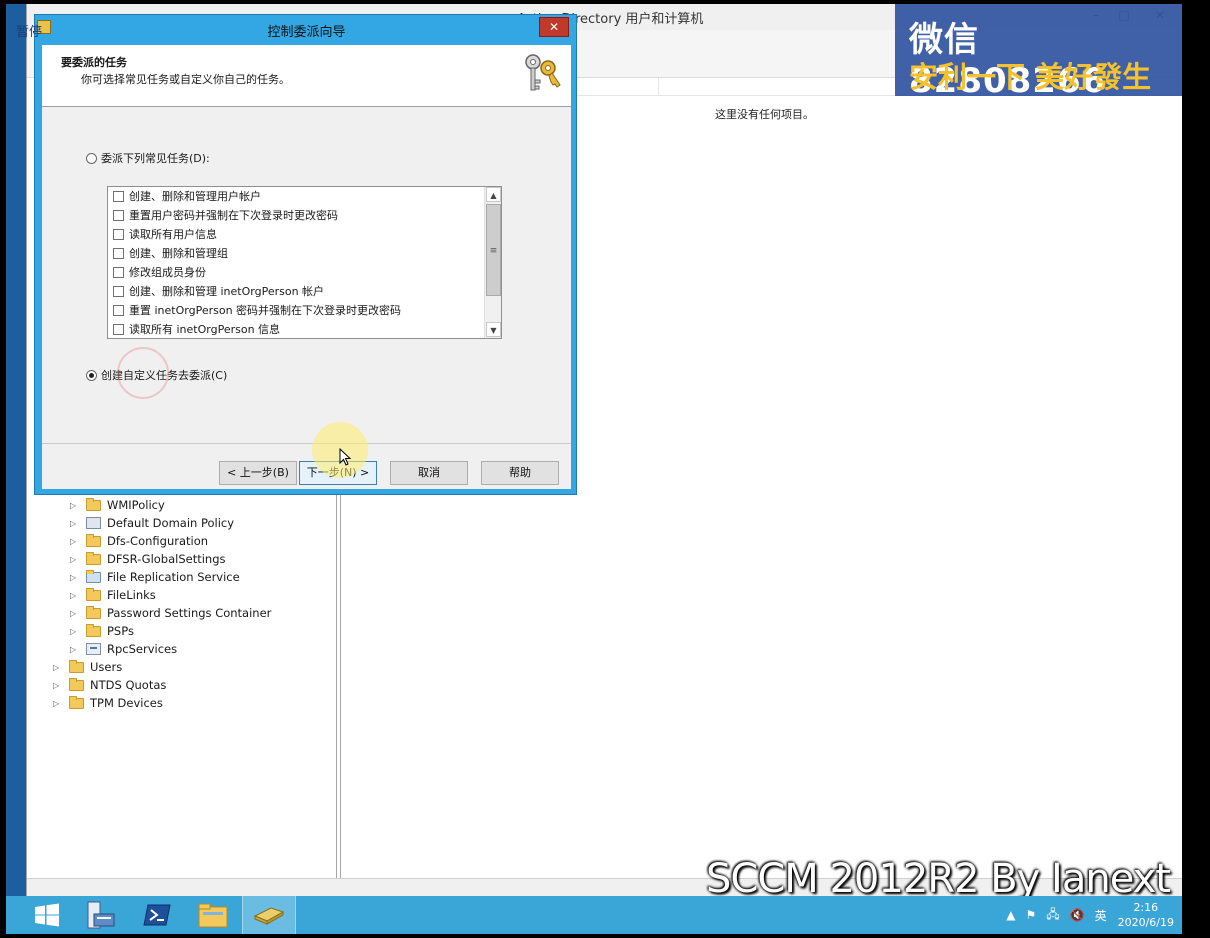 This screenshot has height=938, width=1210. I want to click on task-item: 创建、删除和管理组, so click(170, 253).